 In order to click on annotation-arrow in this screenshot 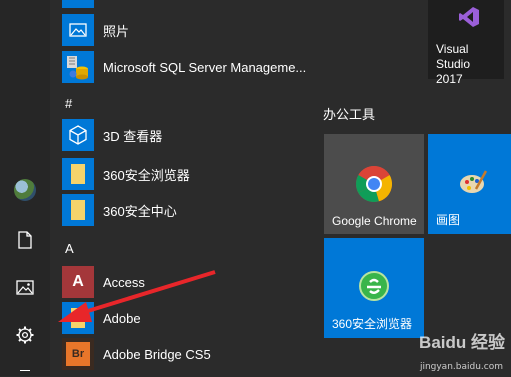, I will do `click(137, 296)`.